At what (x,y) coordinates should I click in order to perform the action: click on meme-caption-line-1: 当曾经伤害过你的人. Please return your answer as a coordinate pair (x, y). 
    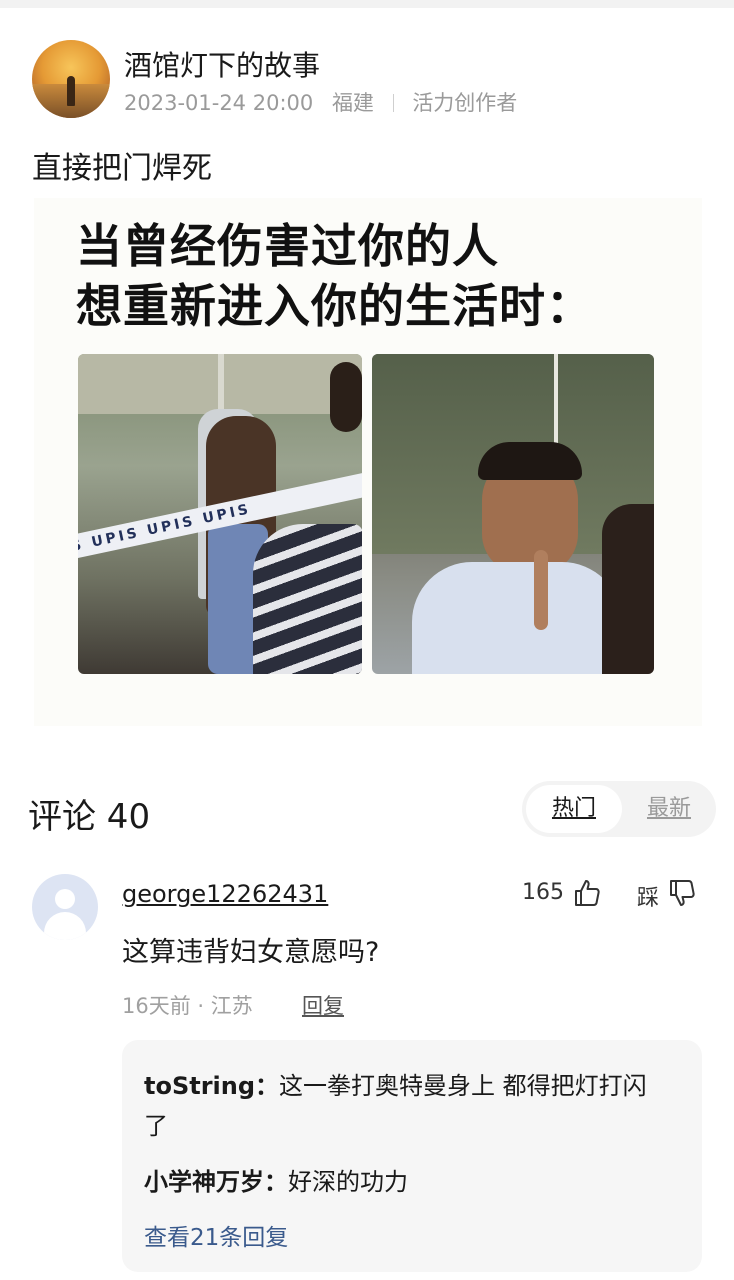
    Looking at the image, I should click on (287, 246).